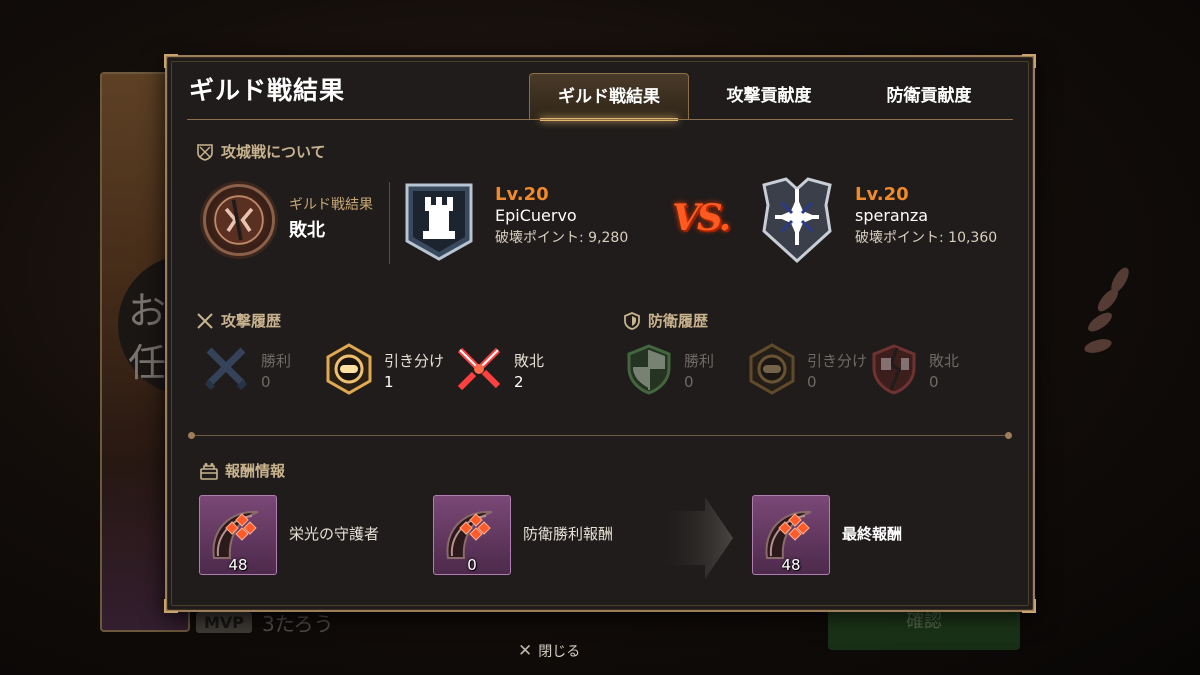 This screenshot has height=675, width=1200. What do you see at coordinates (226, 369) in the screenshot?
I see `swords-win-icon` at bounding box center [226, 369].